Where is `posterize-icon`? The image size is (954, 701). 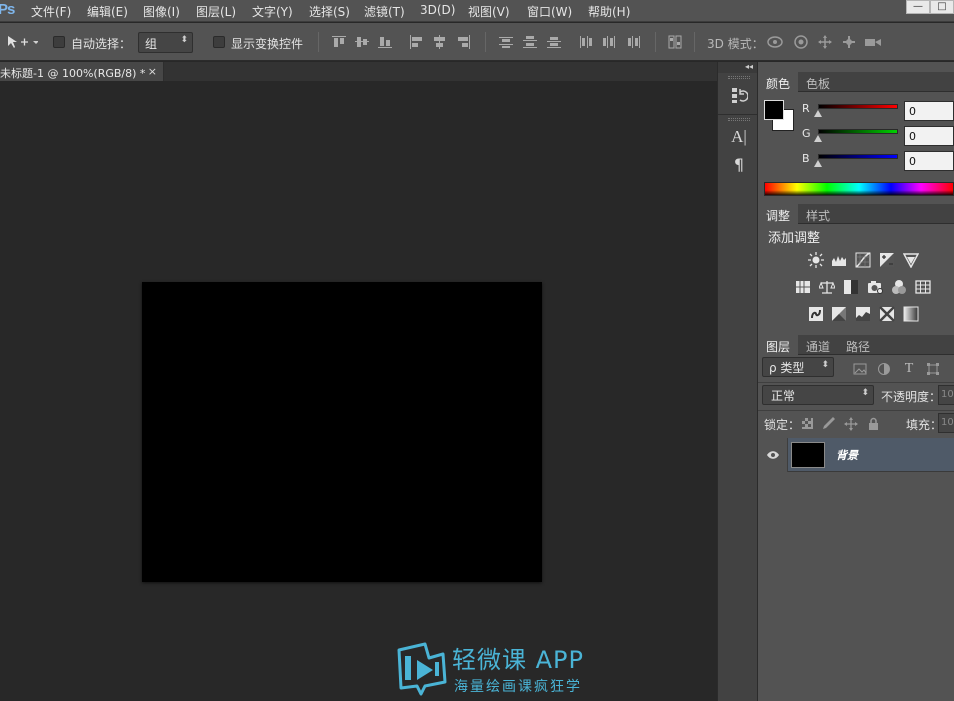 posterize-icon is located at coordinates (839, 314).